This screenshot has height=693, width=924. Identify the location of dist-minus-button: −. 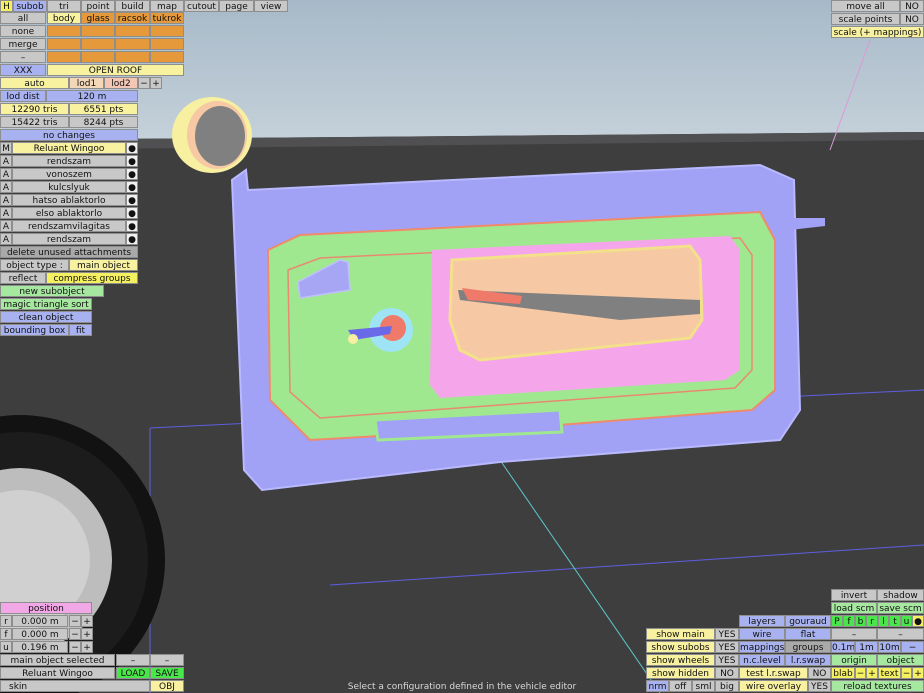
(912, 647).